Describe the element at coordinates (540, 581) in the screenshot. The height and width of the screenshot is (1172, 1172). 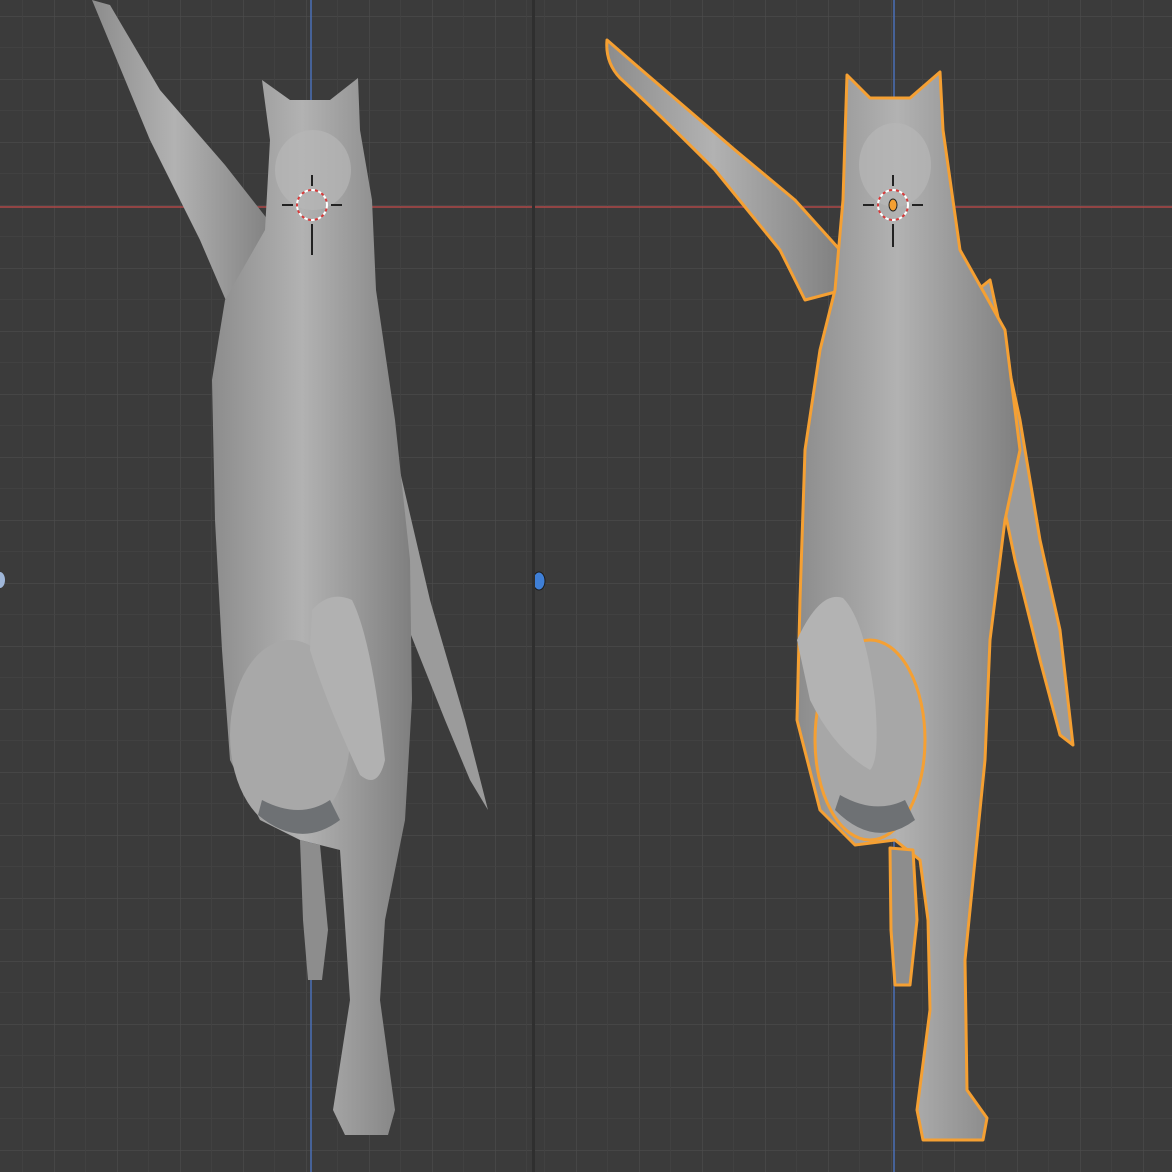
I see `light-object-icon` at that location.